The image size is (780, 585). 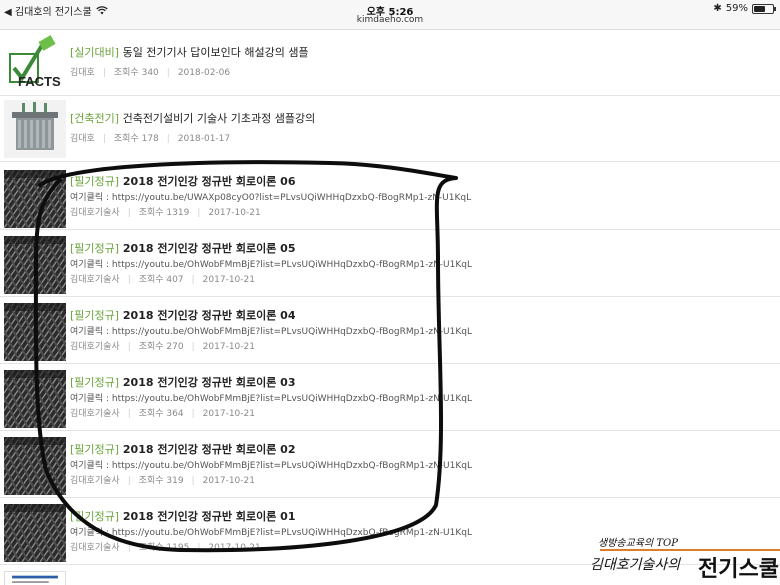 What do you see at coordinates (204, 73) in the screenshot?
I see `post-date: 2018-02-06` at bounding box center [204, 73].